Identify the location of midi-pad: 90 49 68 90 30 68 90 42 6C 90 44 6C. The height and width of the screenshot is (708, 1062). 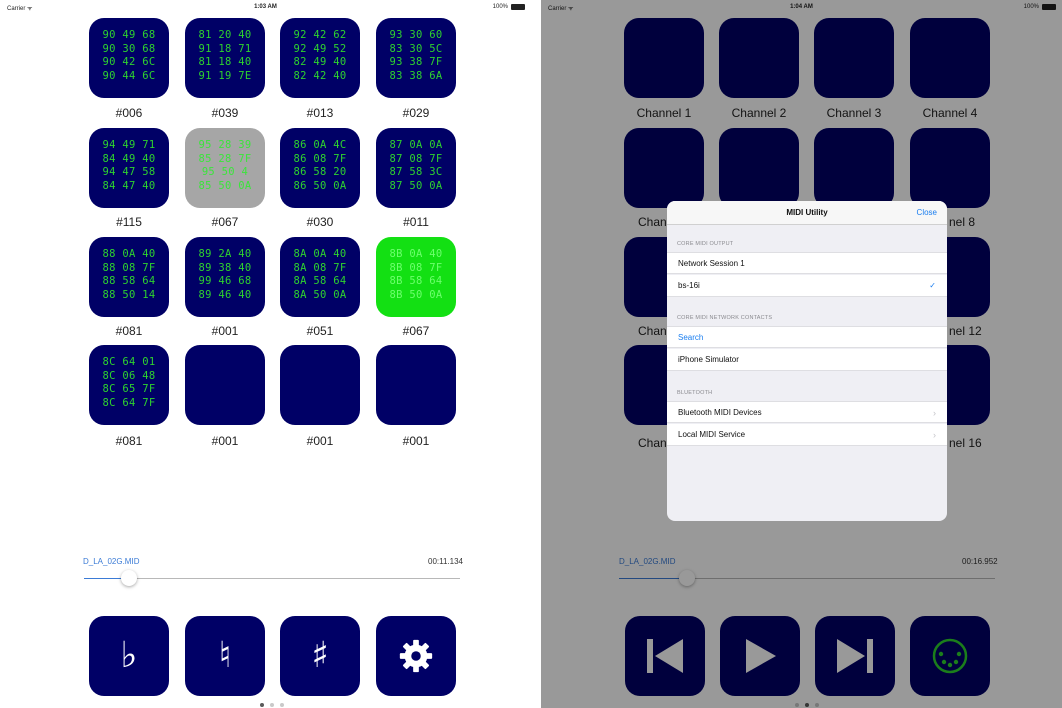
(129, 58).